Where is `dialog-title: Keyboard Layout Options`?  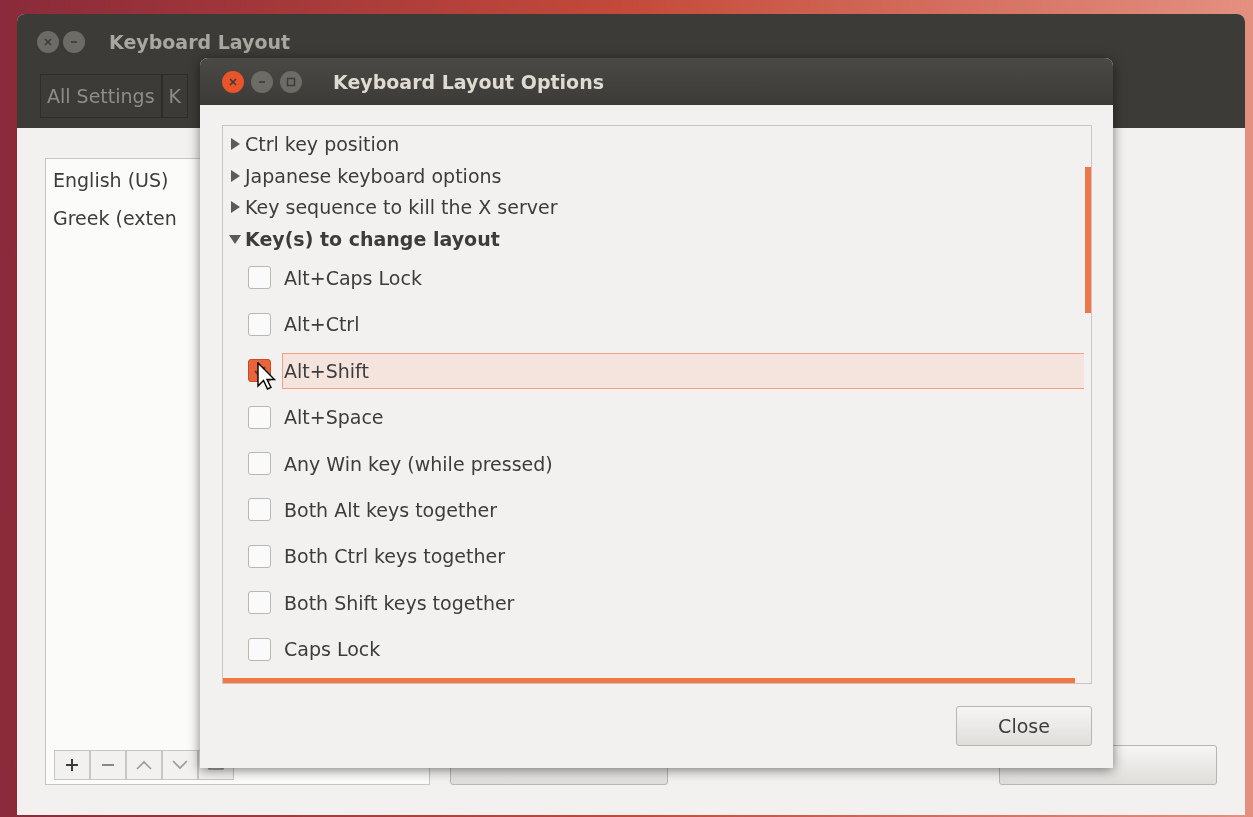 dialog-title: Keyboard Layout Options is located at coordinates (468, 81).